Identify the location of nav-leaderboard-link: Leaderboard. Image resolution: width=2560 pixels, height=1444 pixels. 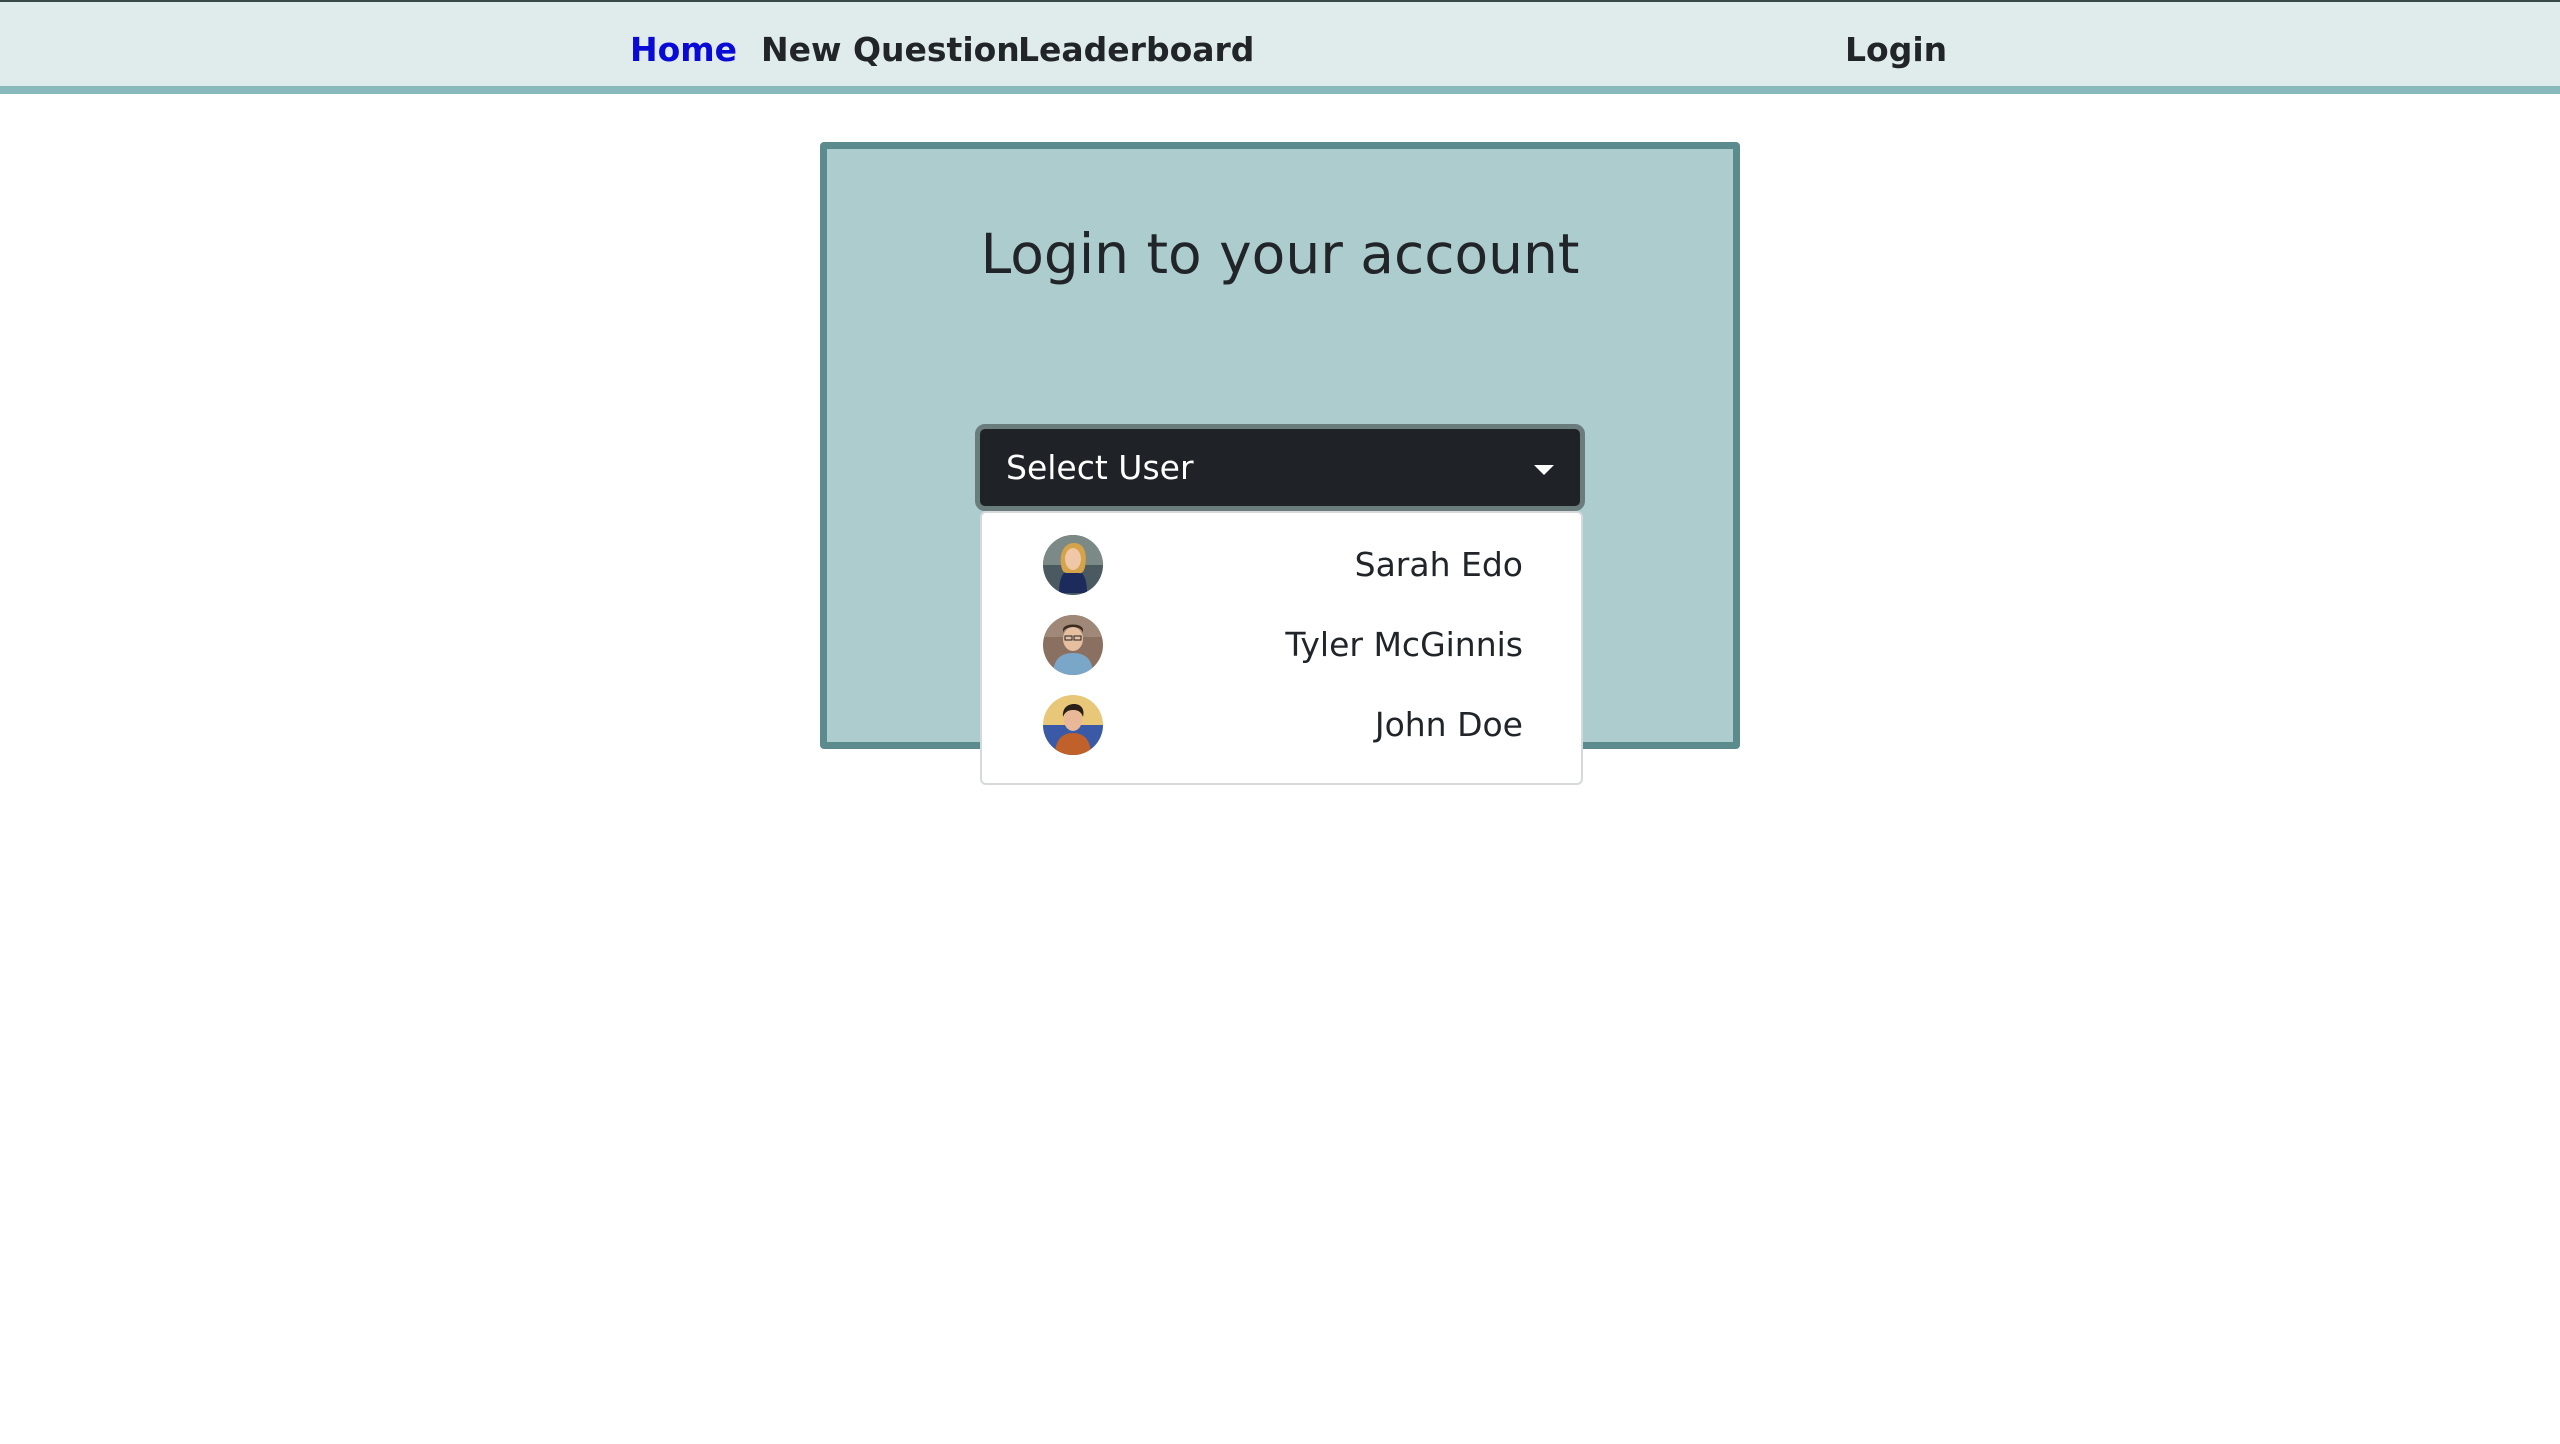
(1136, 50).